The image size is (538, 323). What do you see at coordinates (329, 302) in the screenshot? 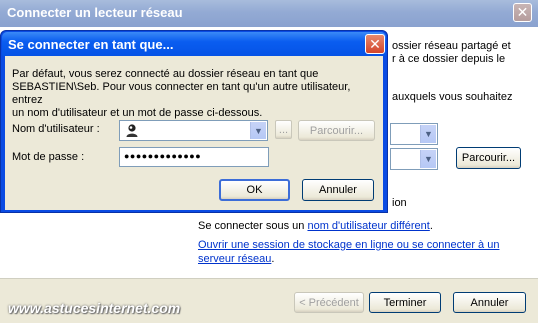
I see `previous-button: < Précédent` at bounding box center [329, 302].